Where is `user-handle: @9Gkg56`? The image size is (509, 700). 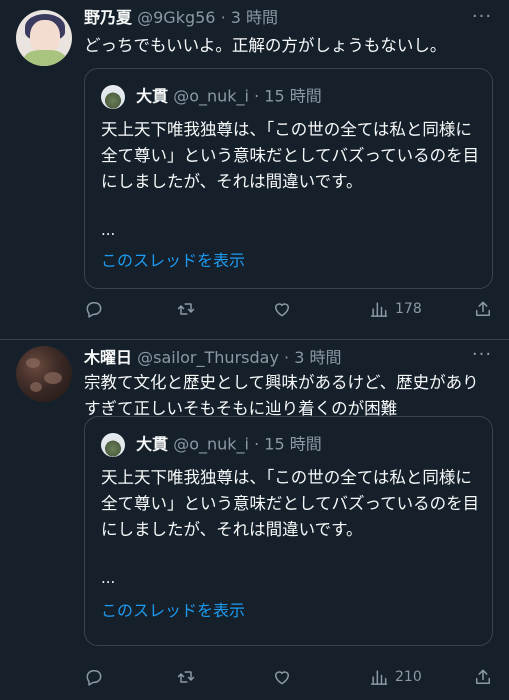
user-handle: @9Gkg56 is located at coordinates (176, 17).